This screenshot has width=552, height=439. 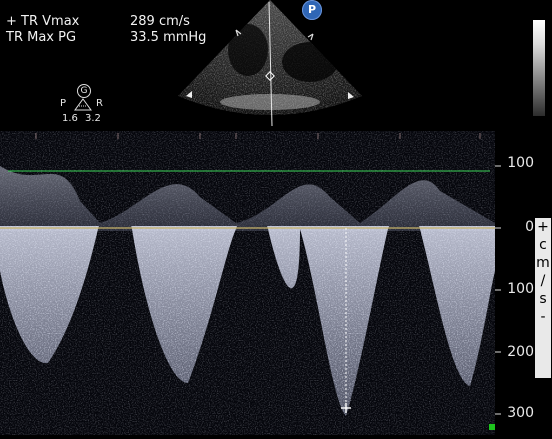 What do you see at coordinates (70, 118) in the screenshot?
I see `orientation-value-left: 1.6` at bounding box center [70, 118].